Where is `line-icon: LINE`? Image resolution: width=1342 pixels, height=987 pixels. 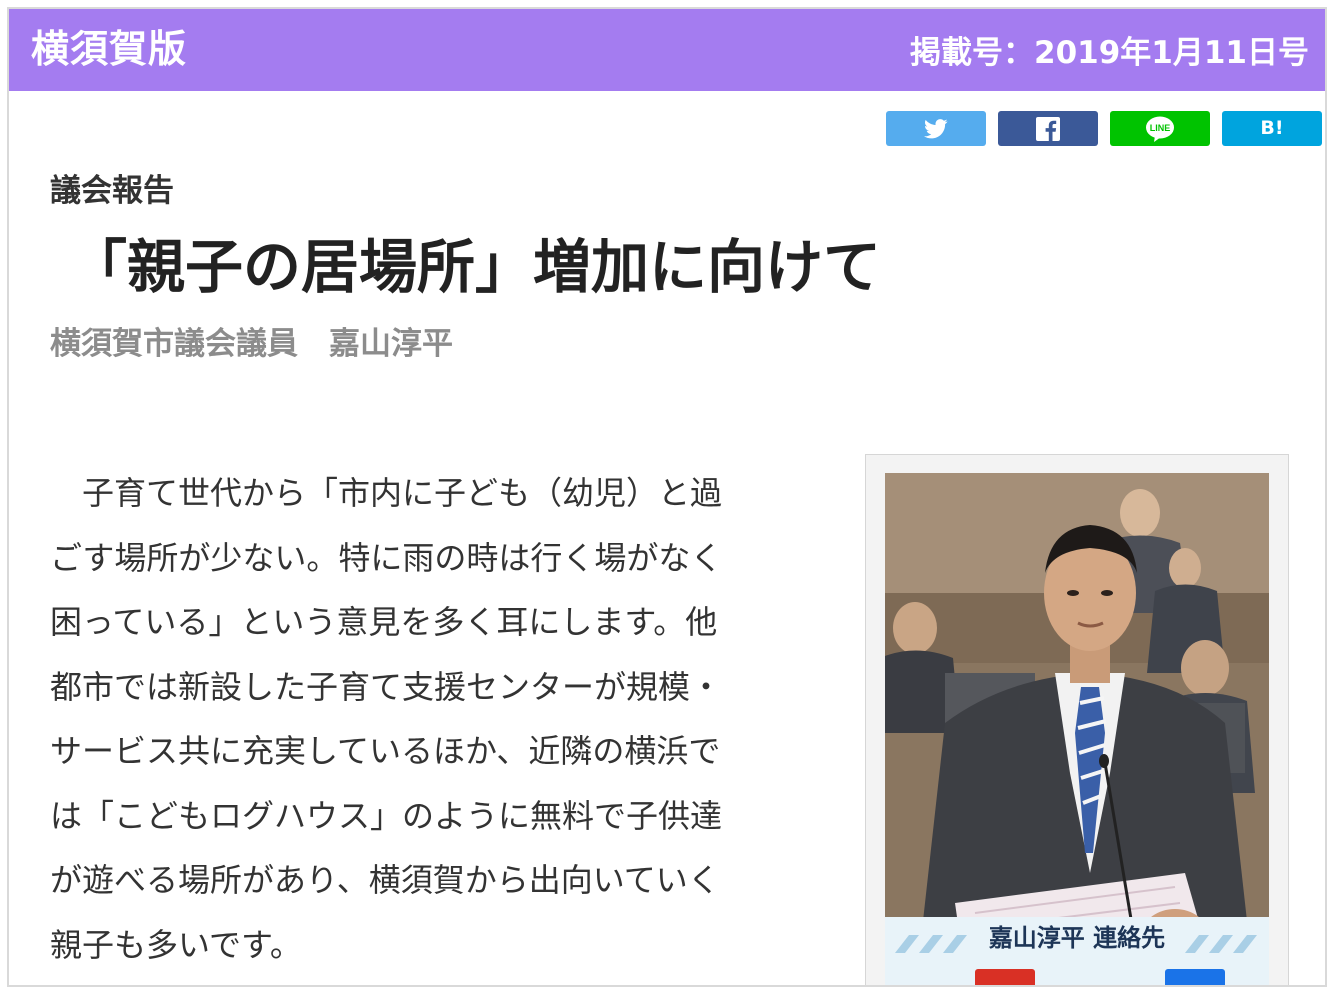 line-icon: LINE is located at coordinates (1160, 129).